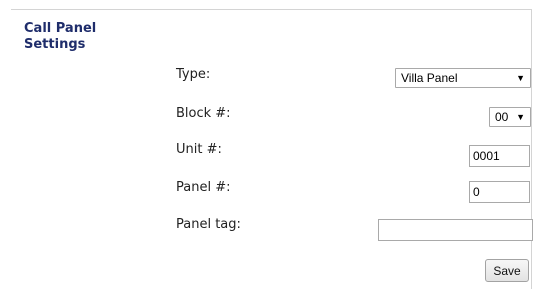 Image resolution: width=539 pixels, height=293 pixels. I want to click on section-title: Call Panel Settings, so click(60, 36).